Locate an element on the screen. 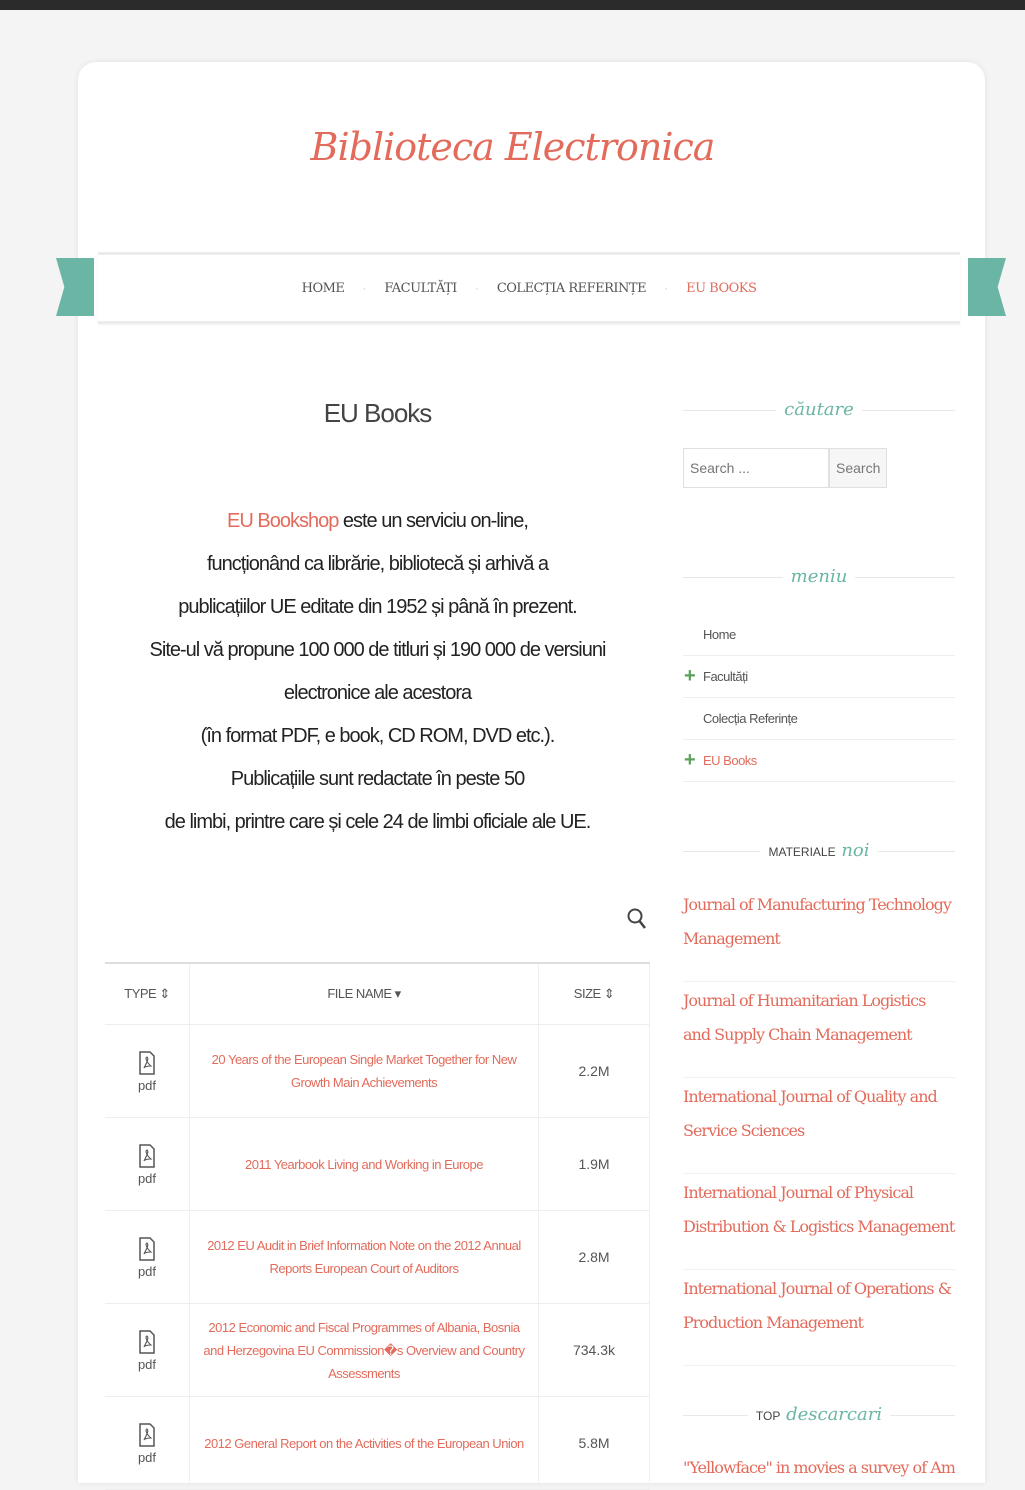 This screenshot has width=1025, height=1490. new-materials-heading: MATERIALE noi is located at coordinates (819, 851).